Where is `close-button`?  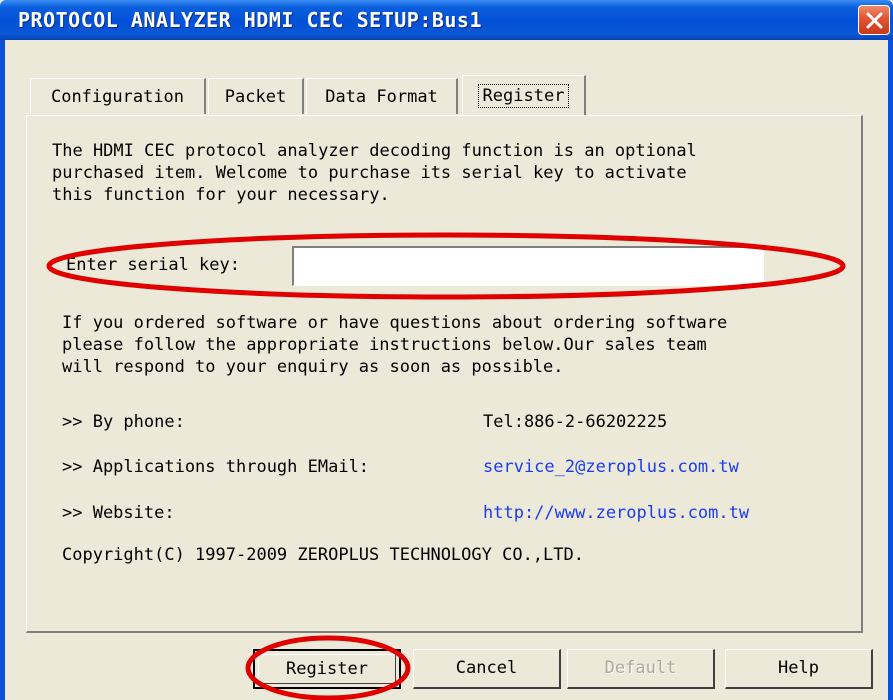
close-button is located at coordinates (874, 20).